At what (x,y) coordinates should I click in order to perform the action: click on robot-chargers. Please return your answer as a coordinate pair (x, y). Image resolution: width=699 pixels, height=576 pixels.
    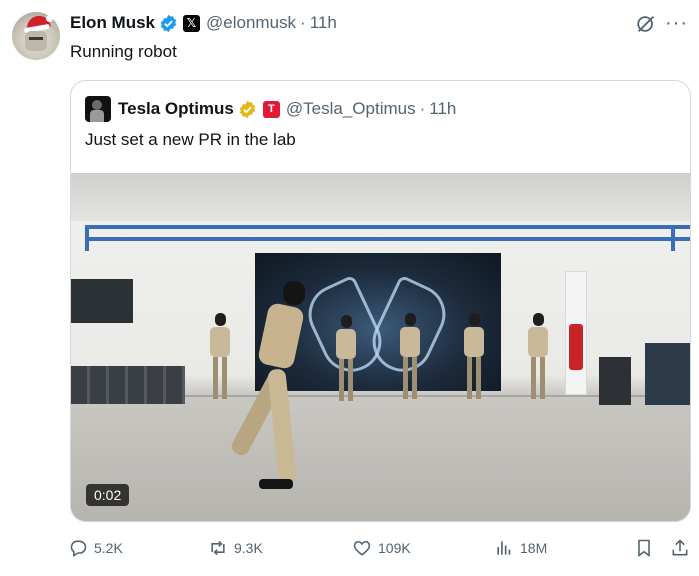
    Looking at the image, I should click on (128, 385).